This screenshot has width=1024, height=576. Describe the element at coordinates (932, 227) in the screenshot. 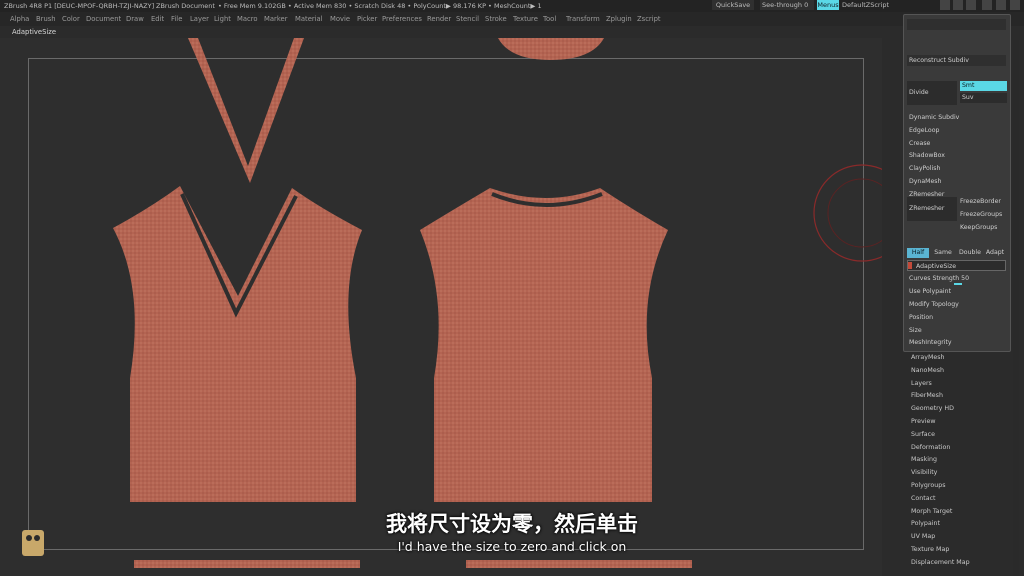

I see `target-polys-slider` at that location.